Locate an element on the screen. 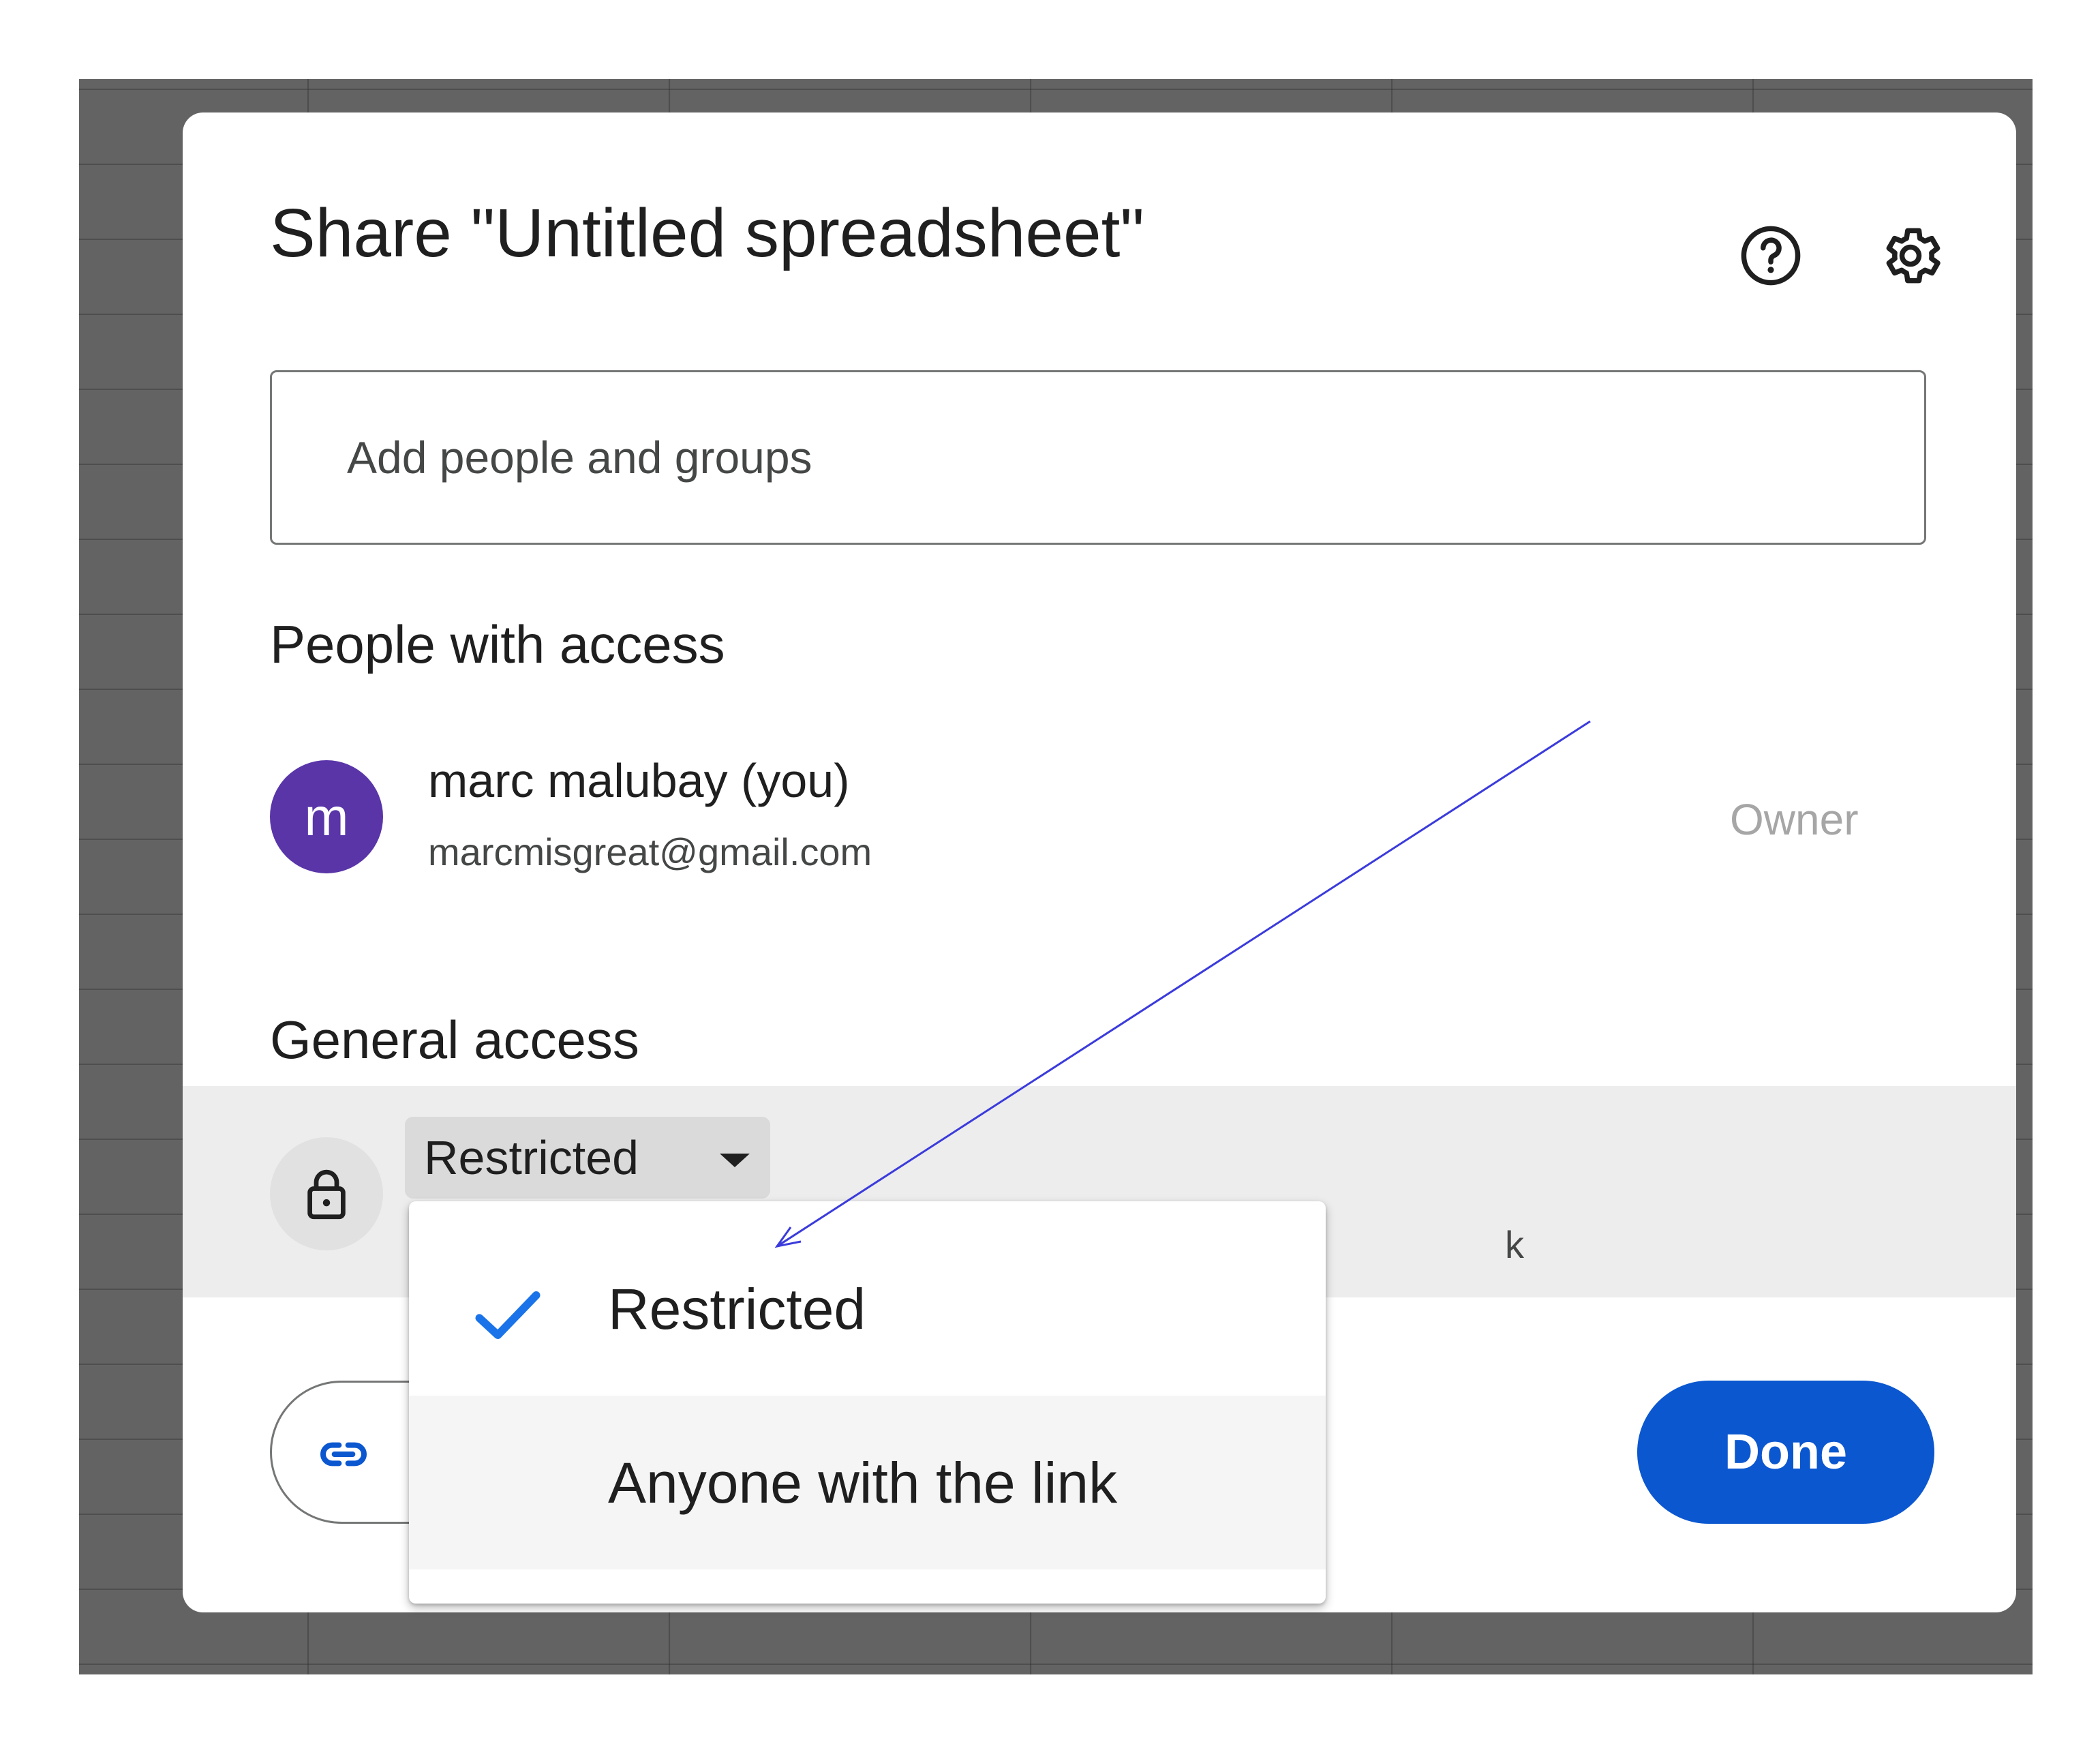 The width and height of the screenshot is (2100, 1744). access-level-value: Restricted is located at coordinates (531, 1157).